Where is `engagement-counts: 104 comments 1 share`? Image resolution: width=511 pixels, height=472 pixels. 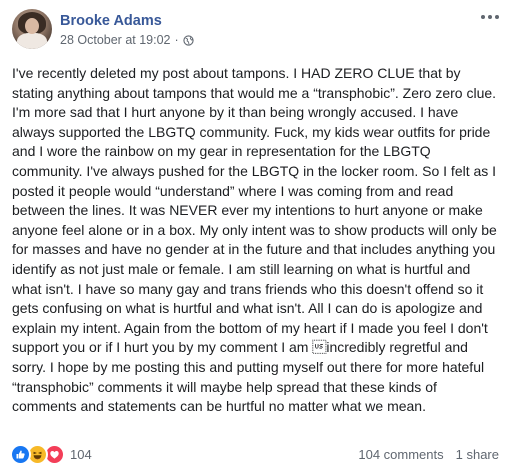
engagement-counts: 104 comments 1 share is located at coordinates (428, 454).